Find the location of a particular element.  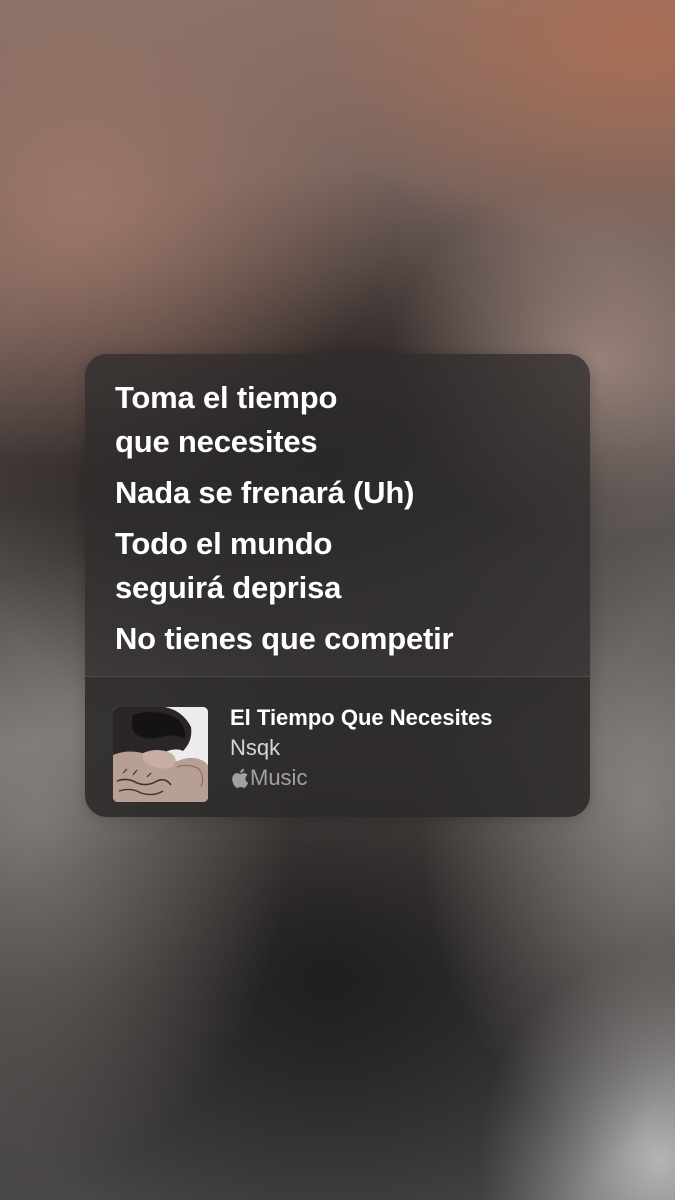

track-info-row: El Tiempo Que Necesites Nsqk Music is located at coordinates (337, 747).